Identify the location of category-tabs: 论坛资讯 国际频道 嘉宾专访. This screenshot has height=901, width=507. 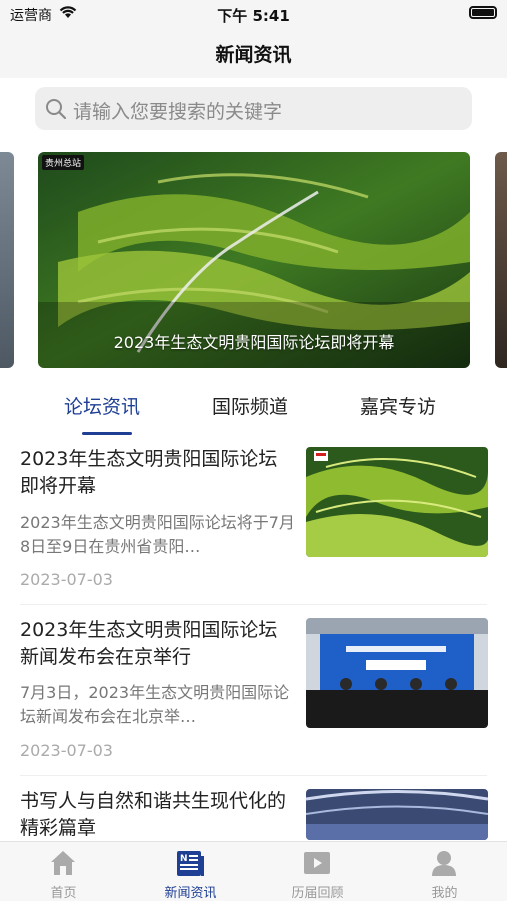
(253, 415).